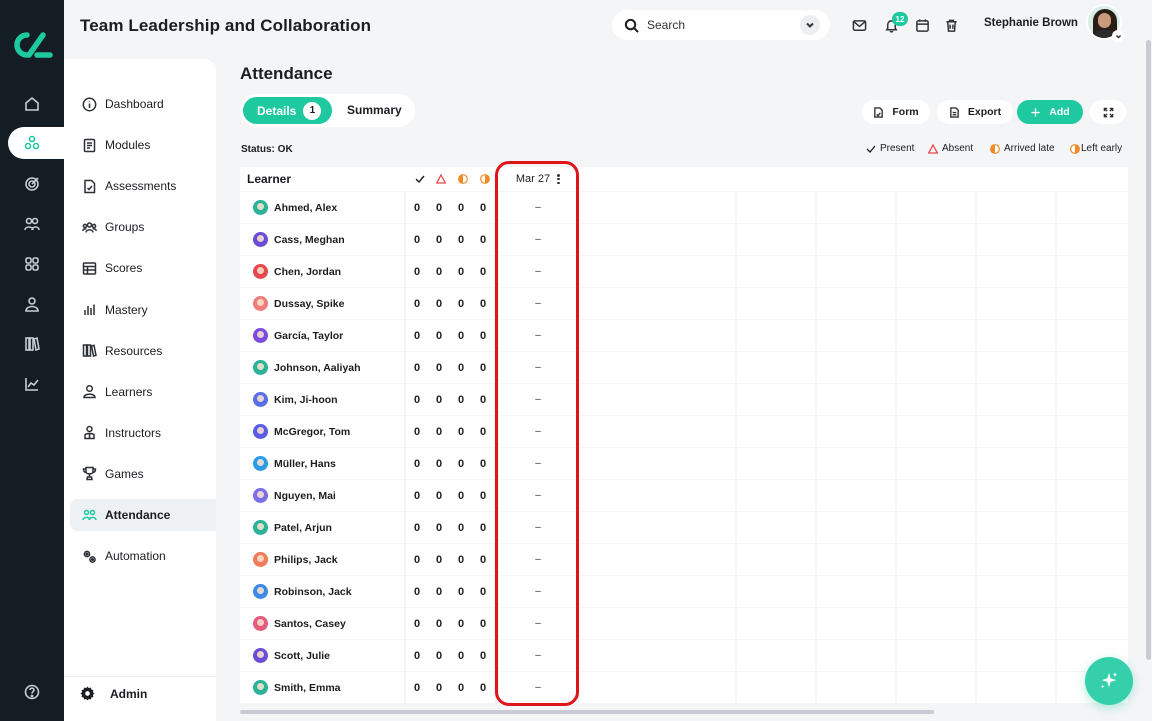  What do you see at coordinates (684, 336) in the screenshot?
I see `table-row: García, Taylor 0 0 0 0–` at bounding box center [684, 336].